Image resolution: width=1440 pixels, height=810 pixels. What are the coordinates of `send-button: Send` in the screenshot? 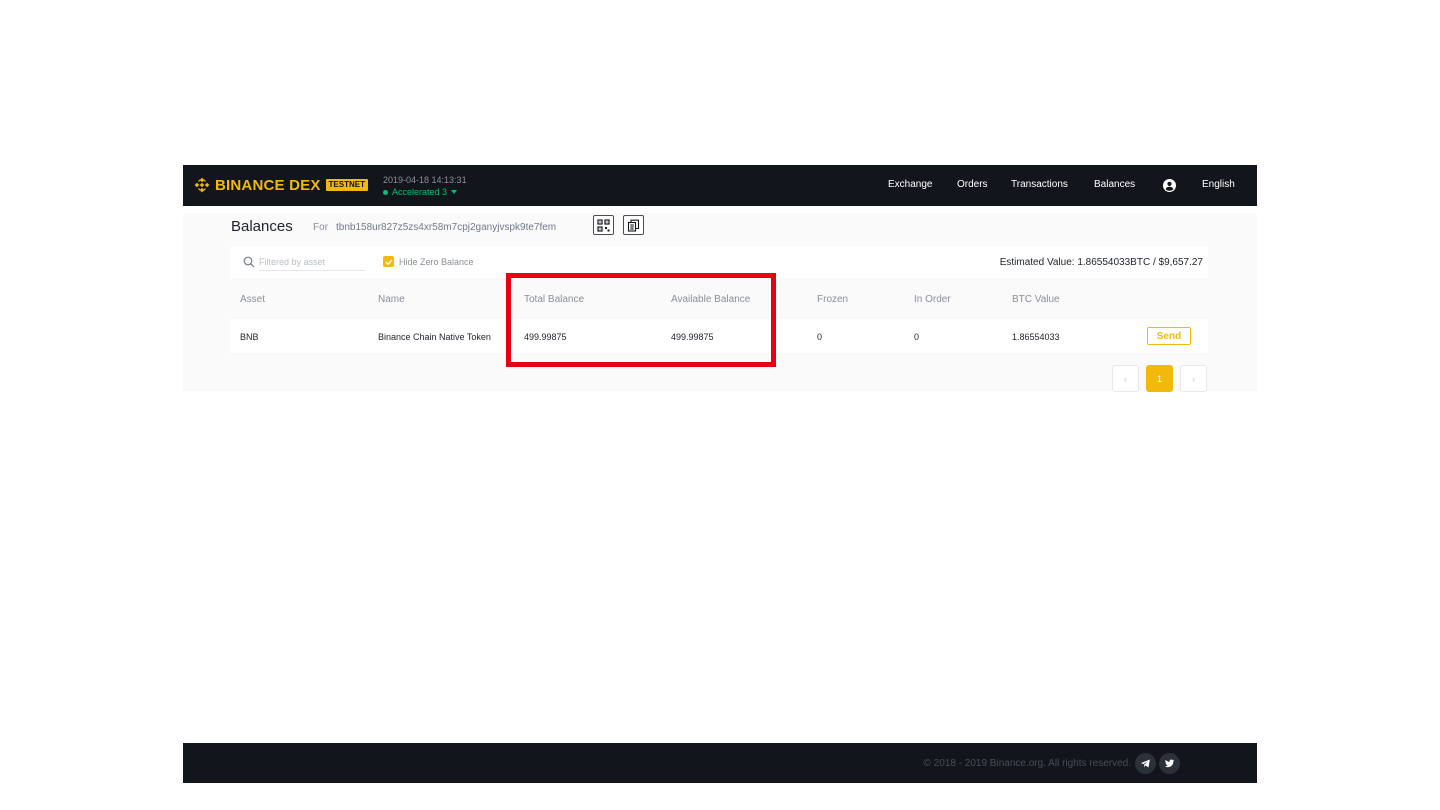 It's located at (1169, 336).